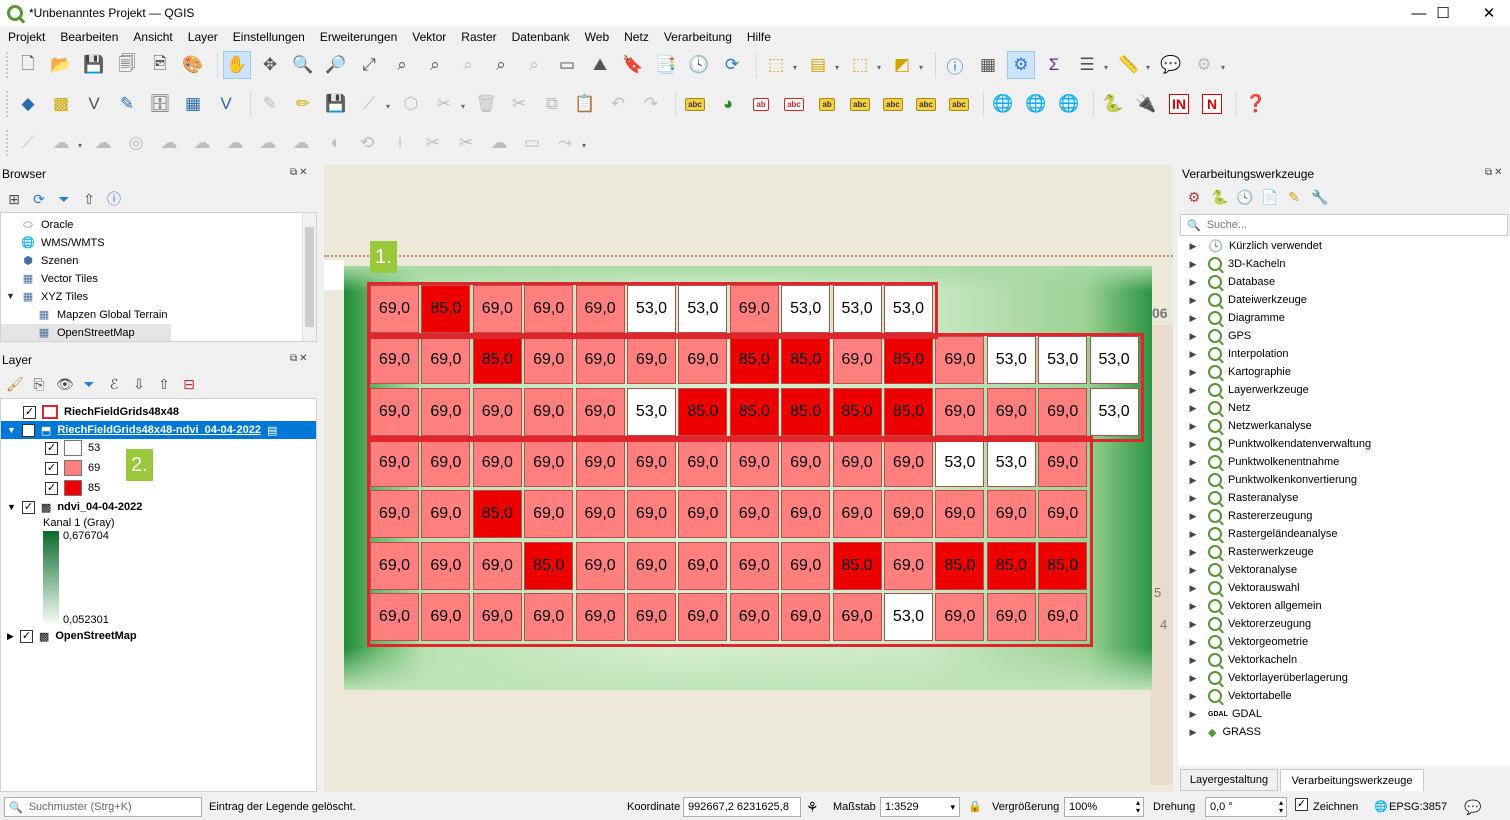  What do you see at coordinates (89, 384) in the screenshot?
I see `filter-legend-icon: ⏷` at bounding box center [89, 384].